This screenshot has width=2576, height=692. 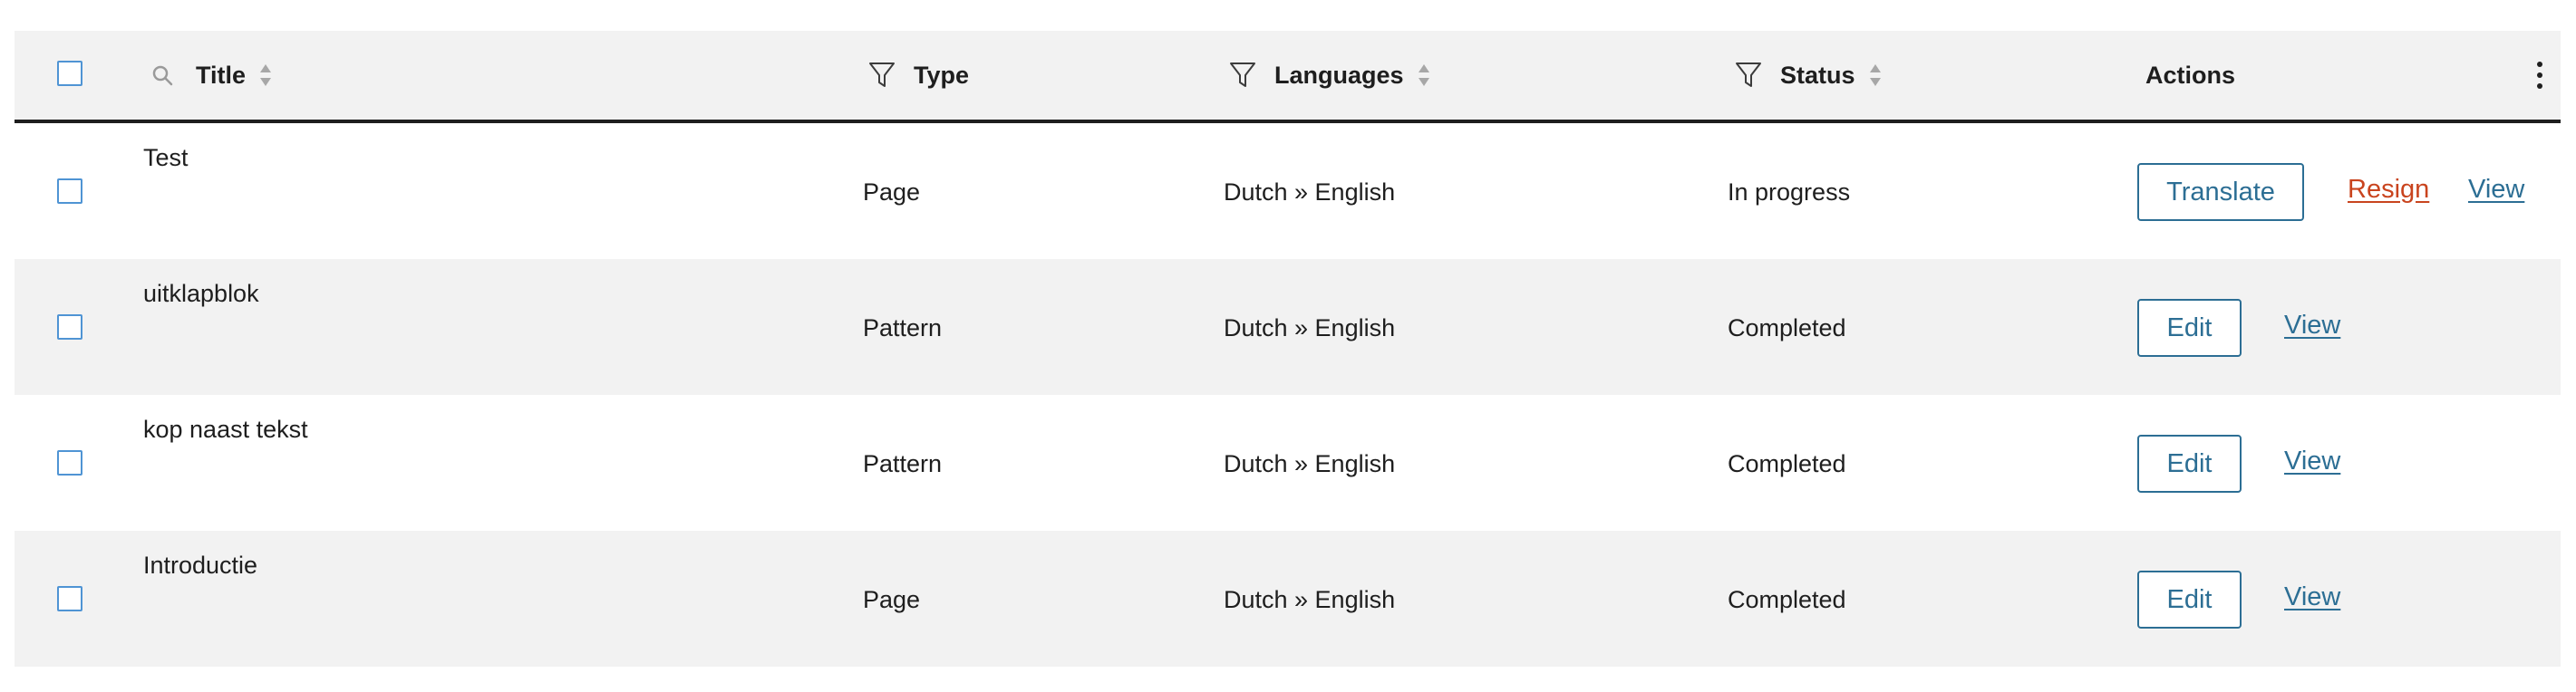 I want to click on search-icon, so click(x=162, y=75).